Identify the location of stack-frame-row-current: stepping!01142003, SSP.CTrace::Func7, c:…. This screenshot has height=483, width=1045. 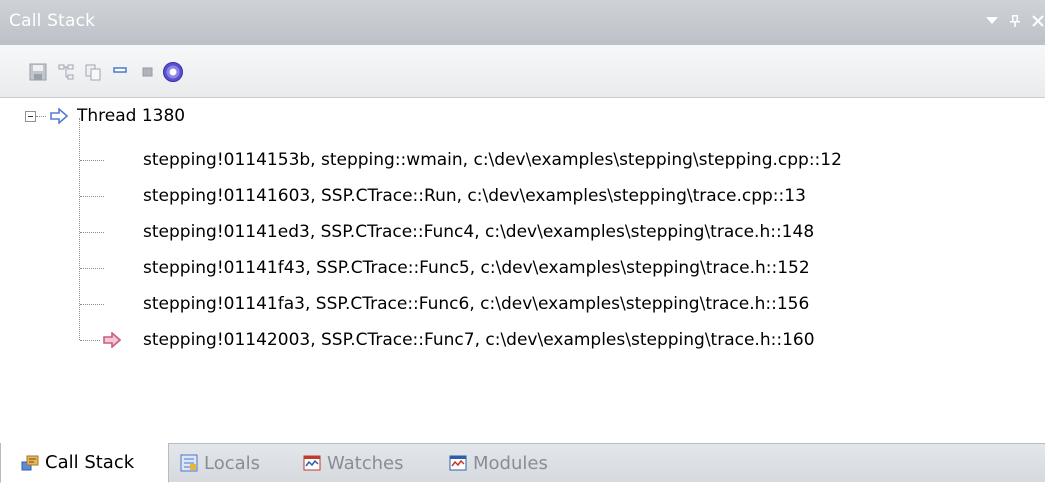
(479, 340).